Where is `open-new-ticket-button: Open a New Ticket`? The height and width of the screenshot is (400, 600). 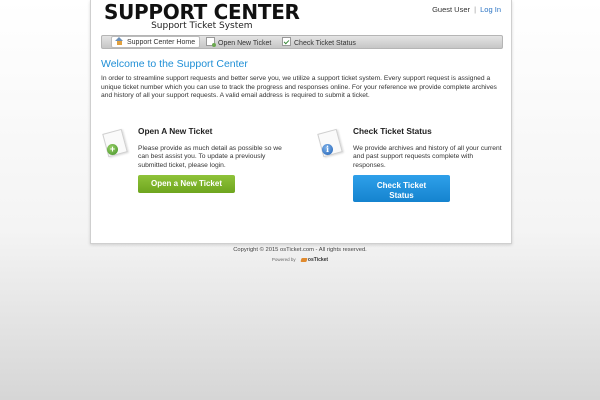
open-new-ticket-button: Open a New Ticket is located at coordinates (186, 184).